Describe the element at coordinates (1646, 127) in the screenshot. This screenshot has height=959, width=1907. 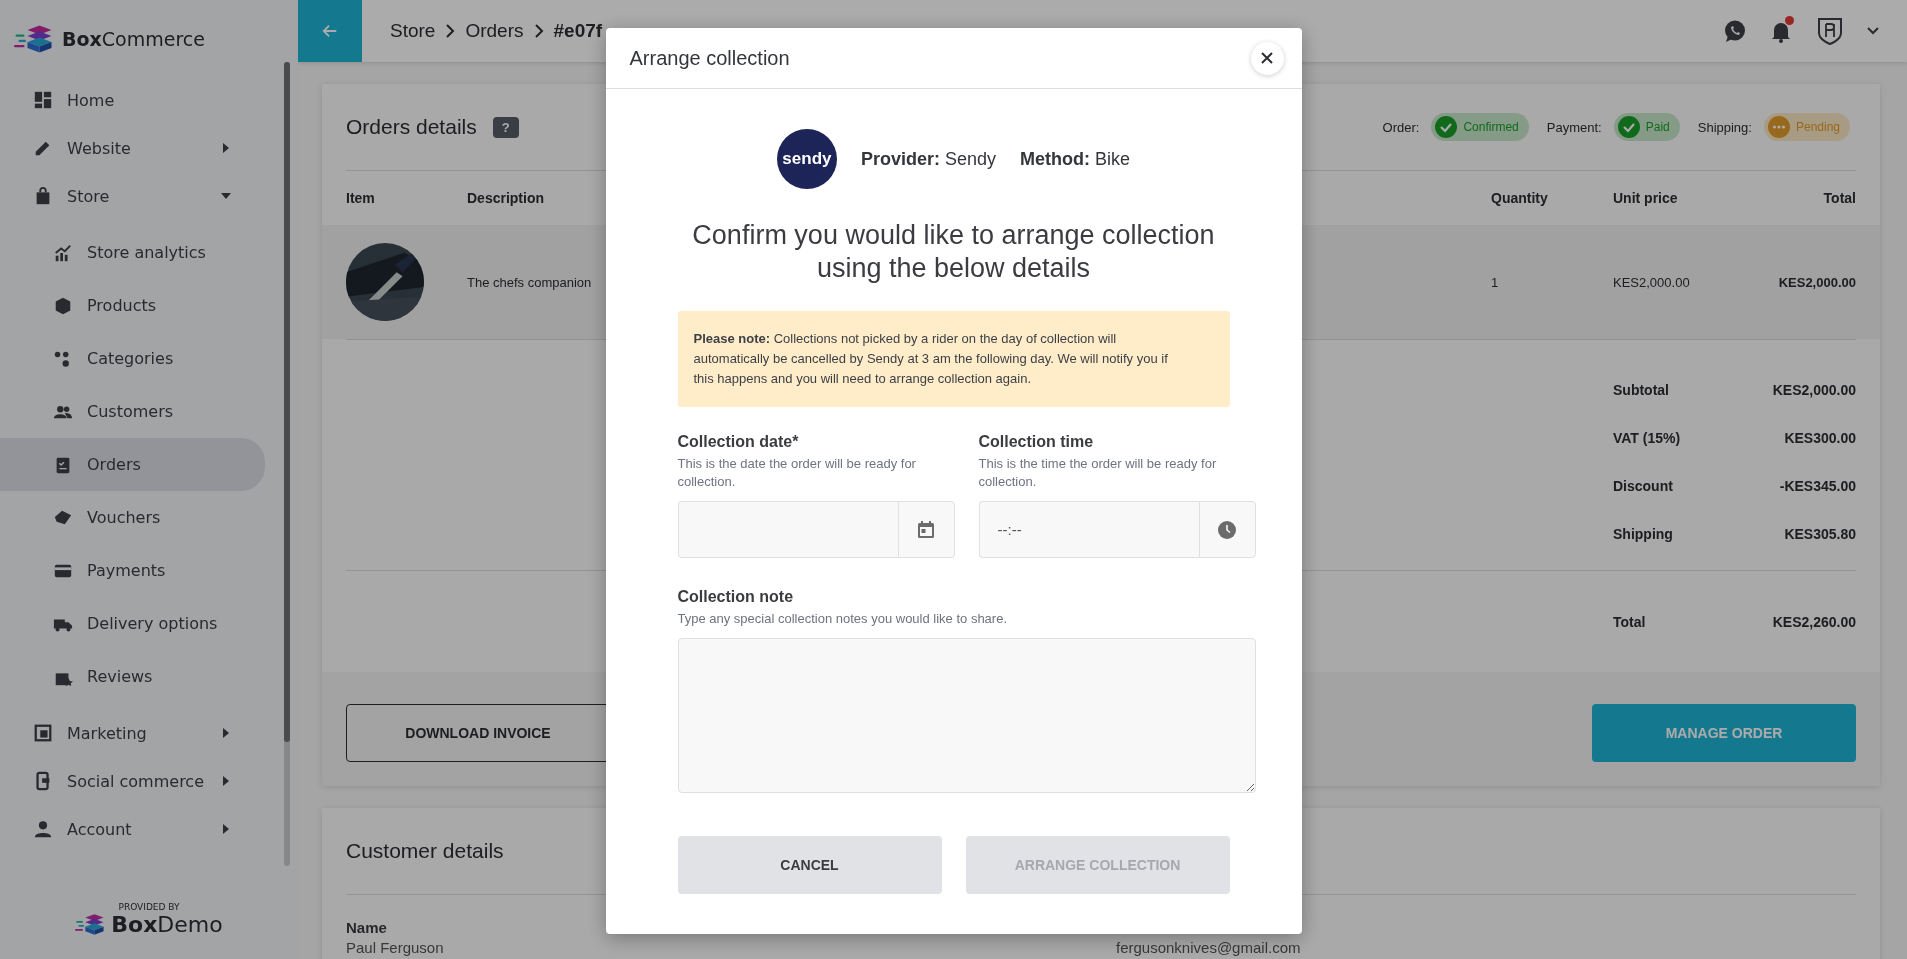
I see `status-badge: Paid` at that location.